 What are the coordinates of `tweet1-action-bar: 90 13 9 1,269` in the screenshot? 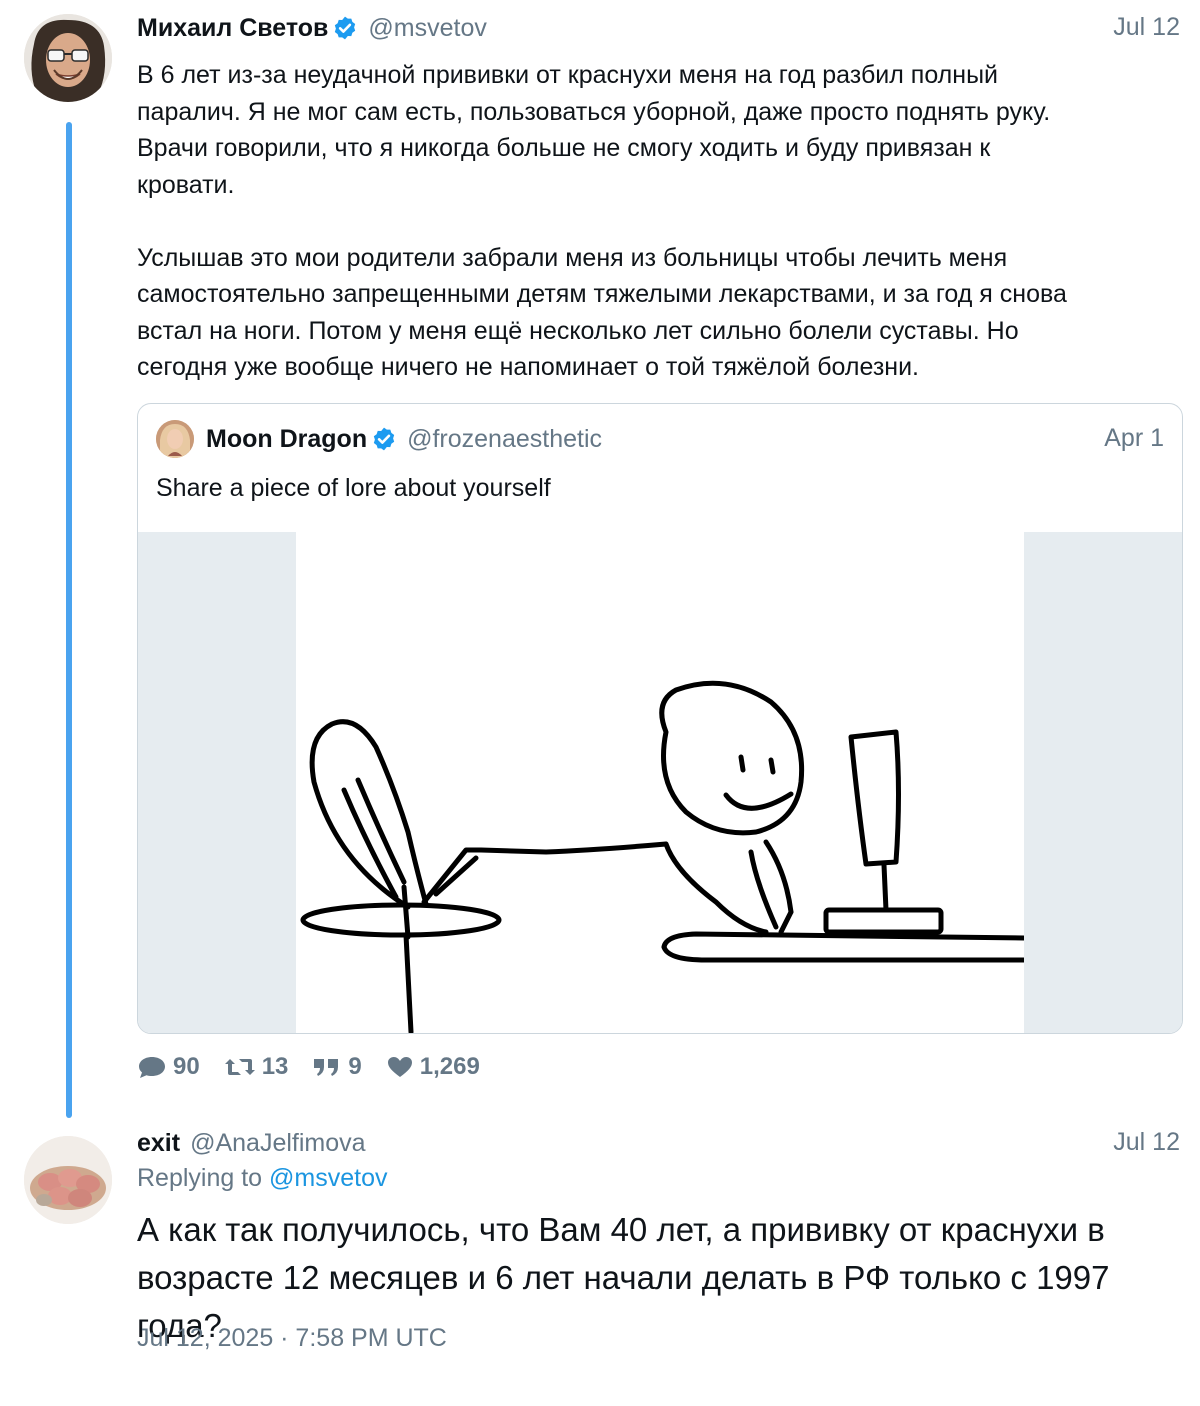 It's located at (320, 1067).